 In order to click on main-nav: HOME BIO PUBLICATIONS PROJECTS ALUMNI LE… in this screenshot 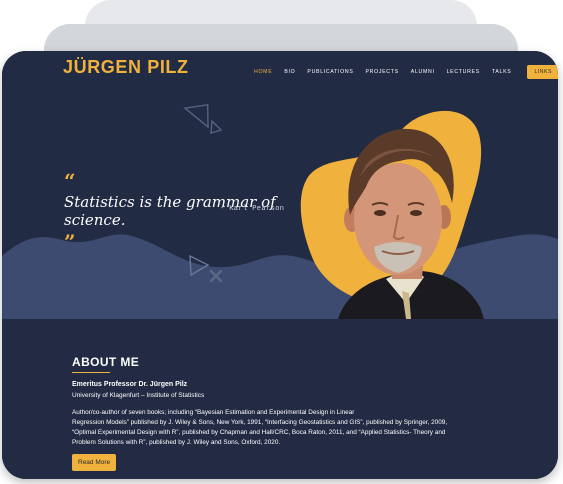, I will do `click(406, 72)`.